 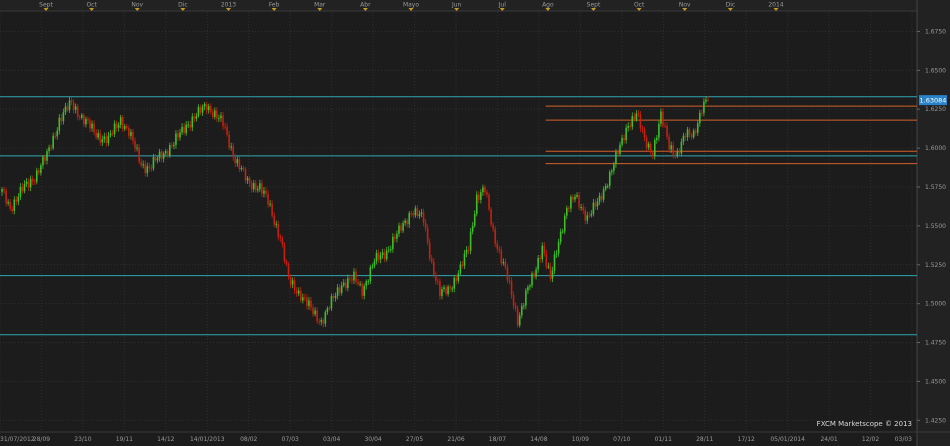 I want to click on month-marker-label: Jun, so click(x=456, y=5).